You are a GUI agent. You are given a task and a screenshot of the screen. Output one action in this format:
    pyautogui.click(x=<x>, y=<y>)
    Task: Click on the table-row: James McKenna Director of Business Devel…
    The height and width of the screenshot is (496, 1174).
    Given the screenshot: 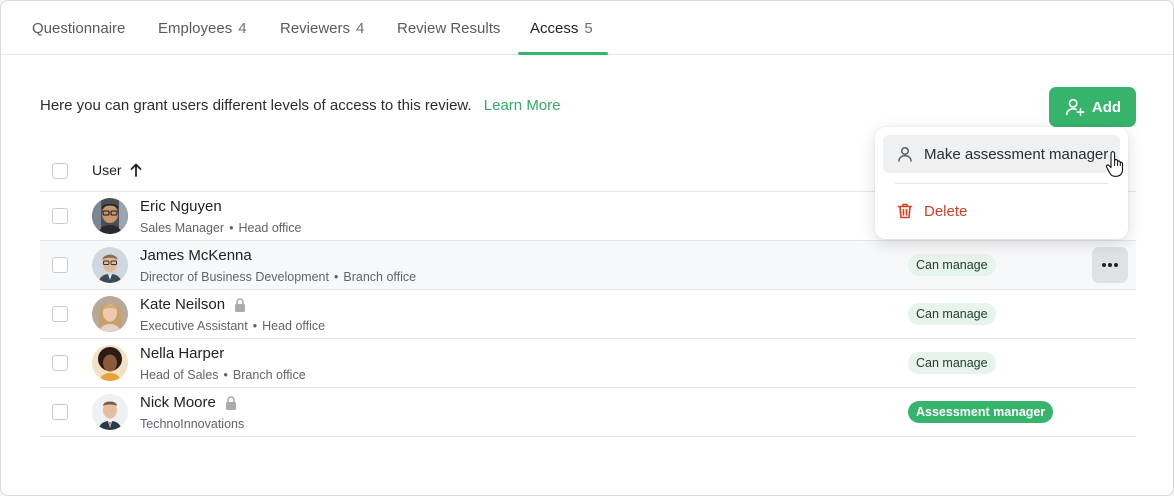 What is the action you would take?
    pyautogui.click(x=588, y=265)
    